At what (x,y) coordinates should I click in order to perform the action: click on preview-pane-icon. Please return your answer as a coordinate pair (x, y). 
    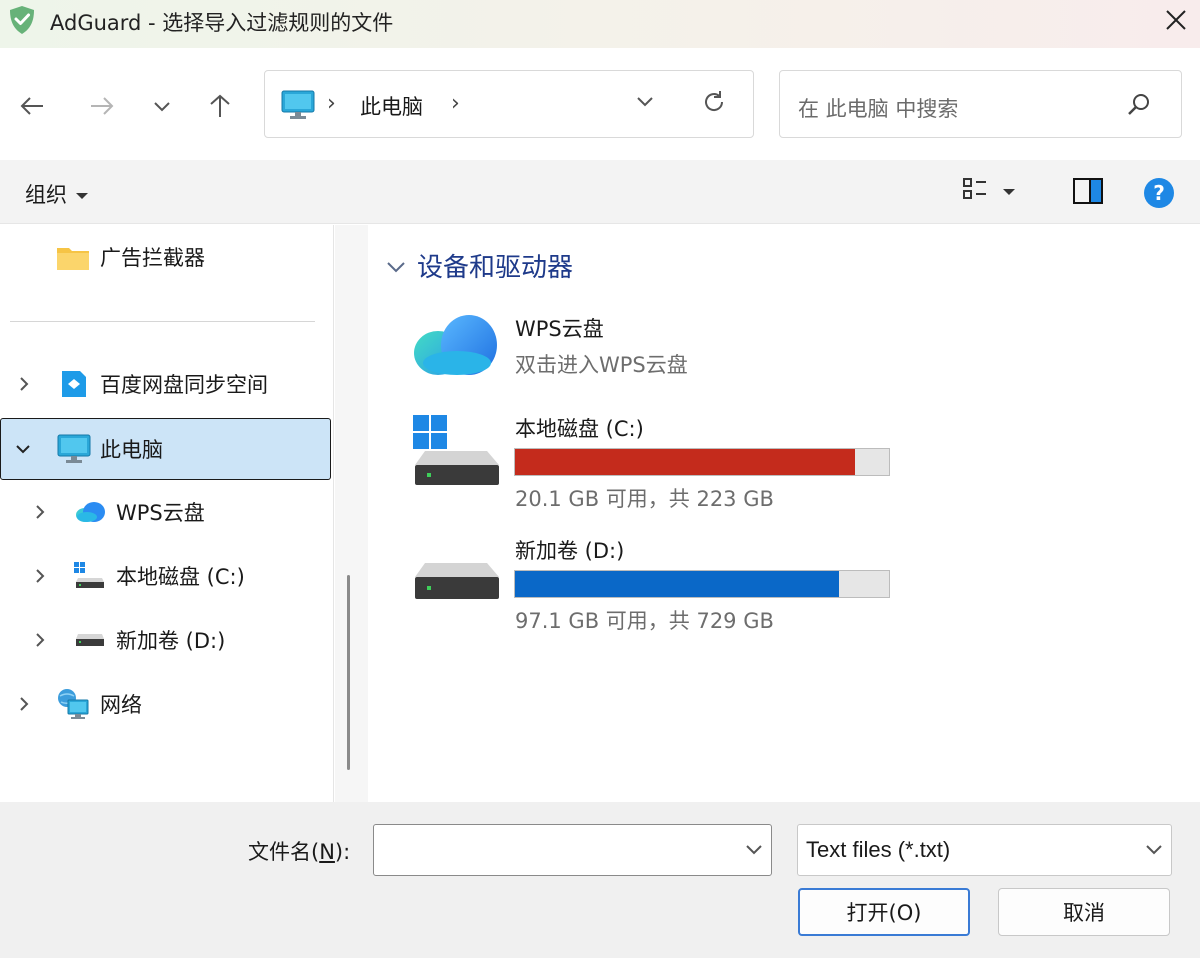
    Looking at the image, I should click on (1088, 193).